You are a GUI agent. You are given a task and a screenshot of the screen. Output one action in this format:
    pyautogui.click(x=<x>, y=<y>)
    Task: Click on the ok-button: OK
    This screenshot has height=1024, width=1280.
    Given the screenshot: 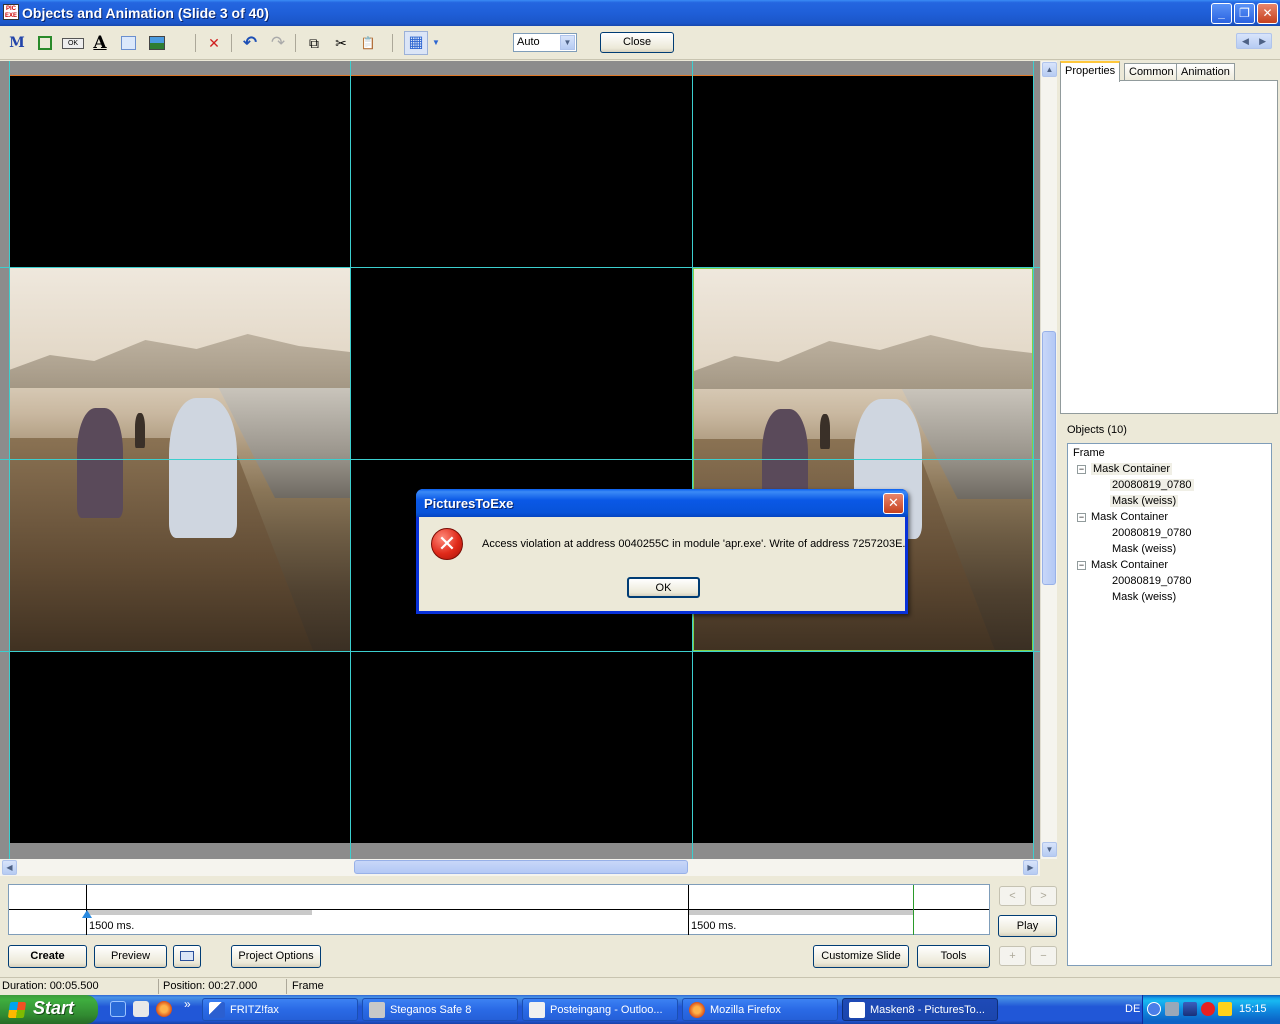 What is the action you would take?
    pyautogui.click(x=663, y=587)
    